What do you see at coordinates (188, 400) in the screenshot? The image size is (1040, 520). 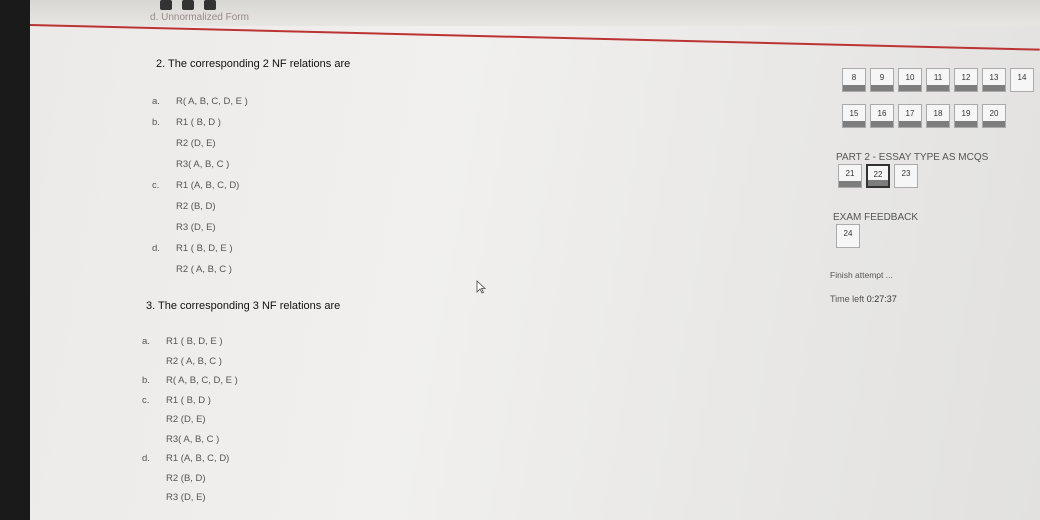 I see `option-text: R1 ( B, D )` at bounding box center [188, 400].